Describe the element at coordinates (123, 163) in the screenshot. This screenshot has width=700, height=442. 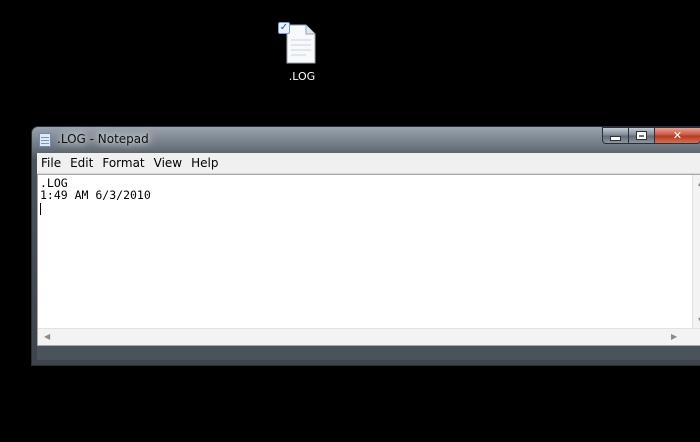
I see `menu-format: Format` at that location.